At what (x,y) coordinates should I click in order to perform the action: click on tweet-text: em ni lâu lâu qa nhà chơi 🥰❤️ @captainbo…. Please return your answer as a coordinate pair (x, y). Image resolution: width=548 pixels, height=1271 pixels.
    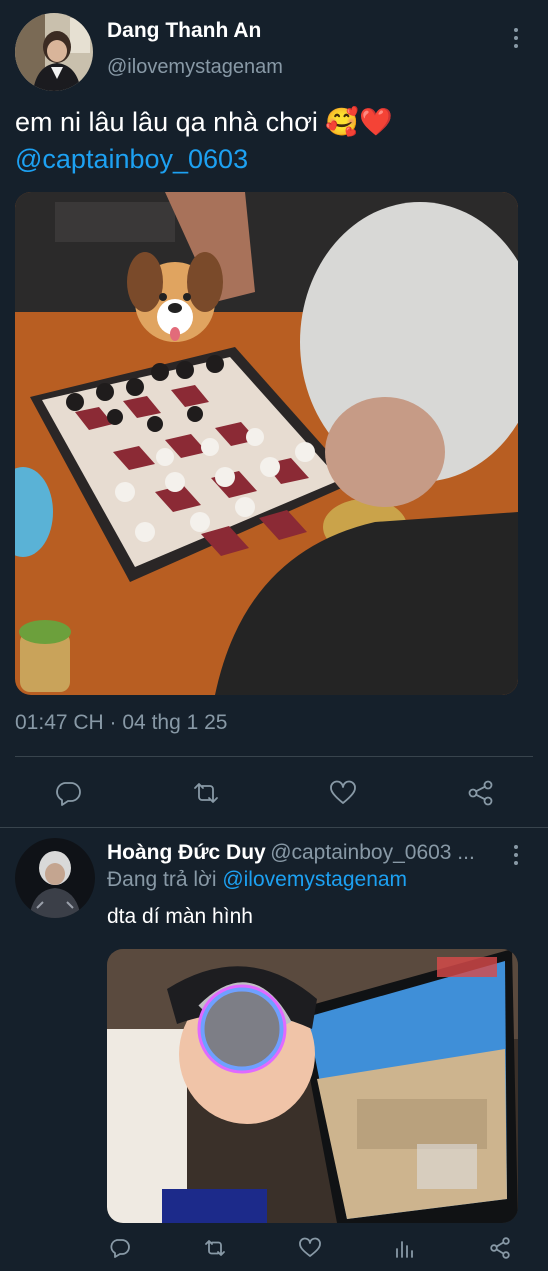
    Looking at the image, I should click on (272, 141).